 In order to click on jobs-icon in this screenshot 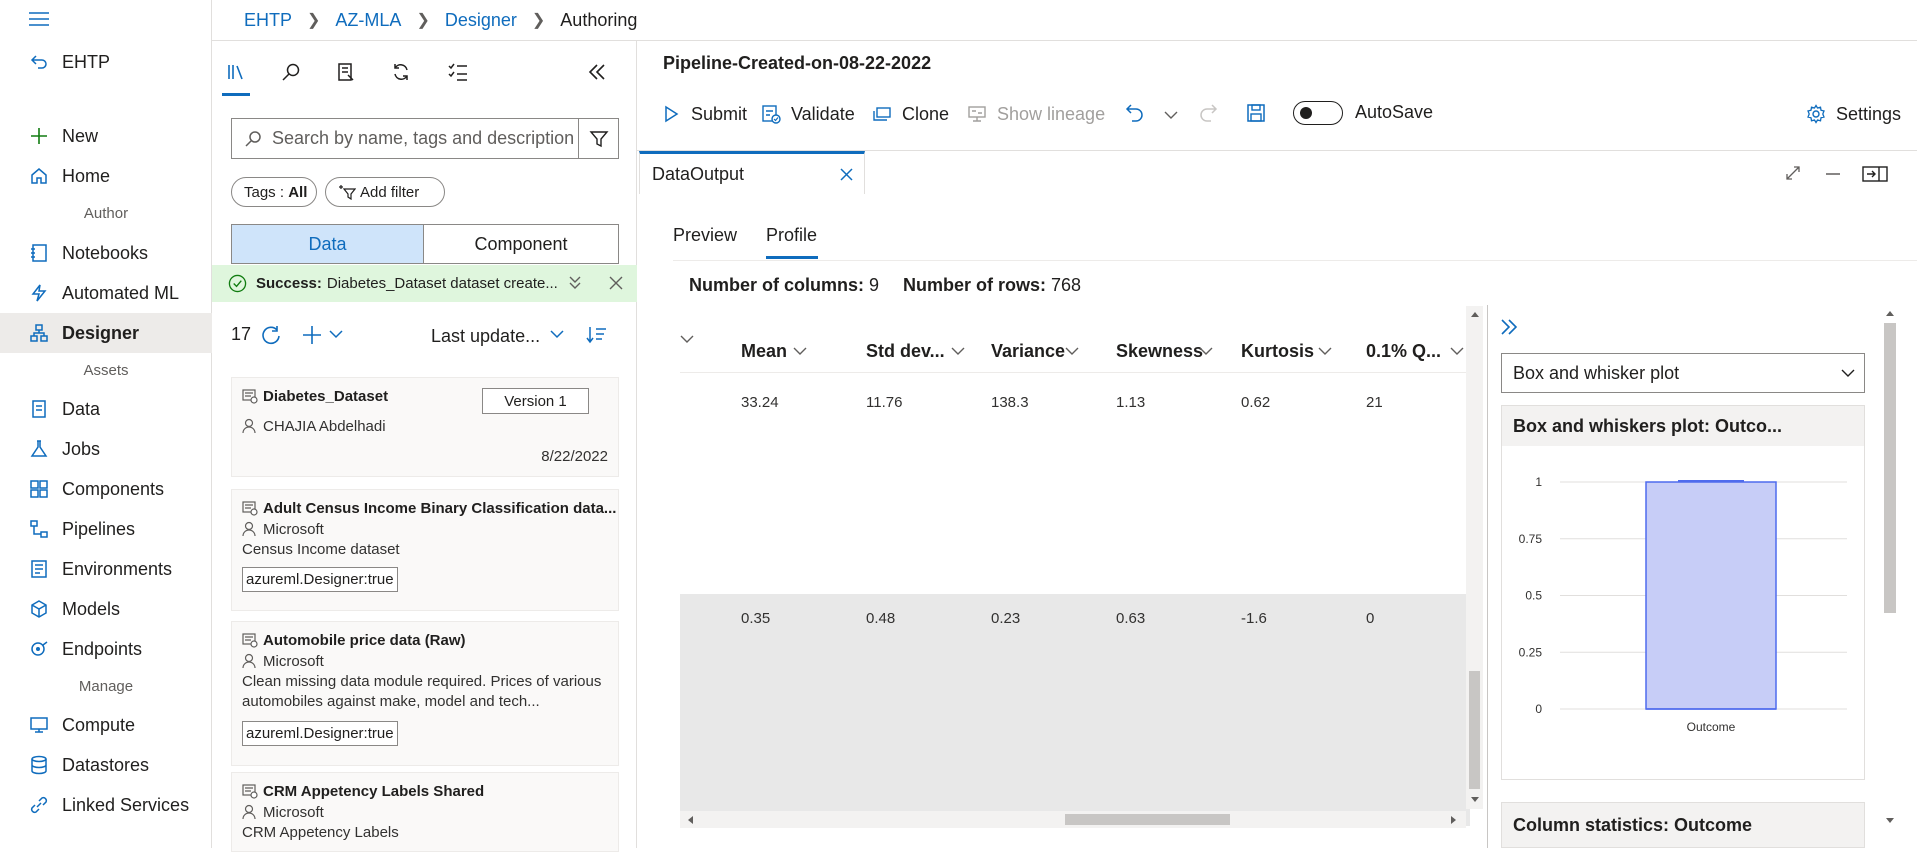, I will do `click(39, 449)`.